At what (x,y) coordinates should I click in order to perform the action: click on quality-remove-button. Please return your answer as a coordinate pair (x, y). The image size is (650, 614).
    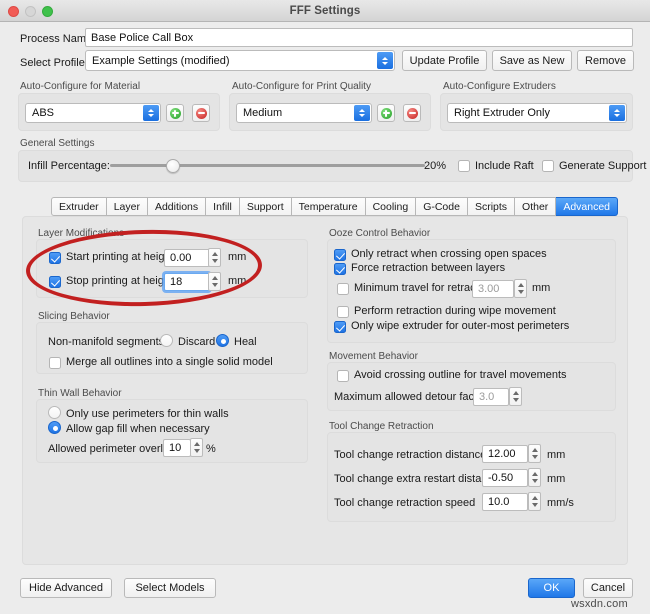
    Looking at the image, I should click on (412, 113).